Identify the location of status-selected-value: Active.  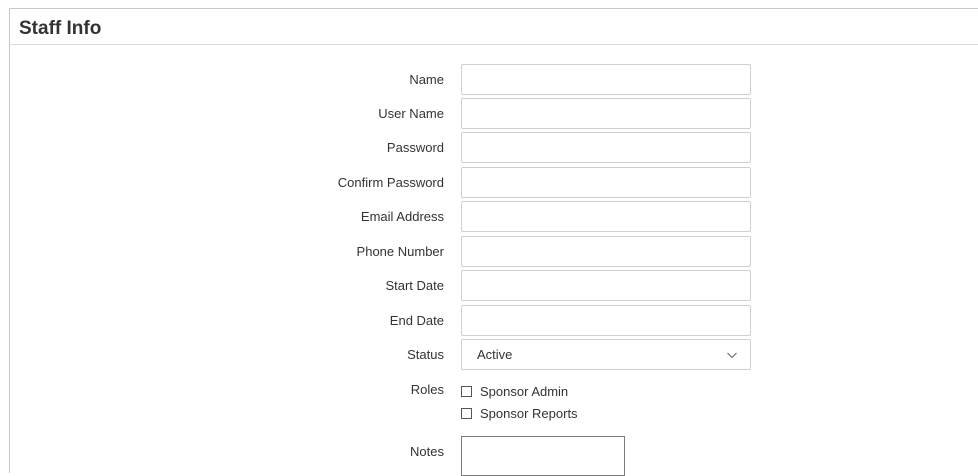
(495, 354).